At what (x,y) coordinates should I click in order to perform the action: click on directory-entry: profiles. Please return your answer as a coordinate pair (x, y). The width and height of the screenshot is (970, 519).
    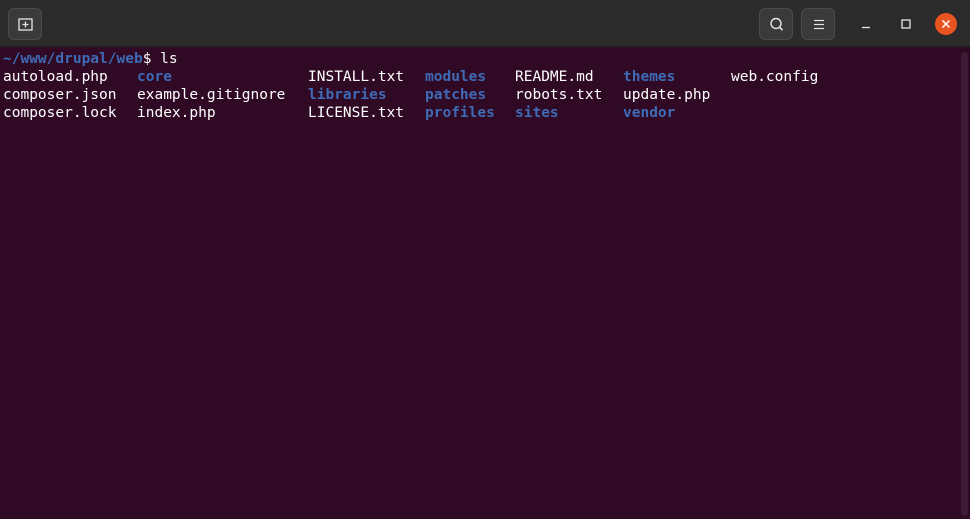
    Looking at the image, I should click on (460, 113).